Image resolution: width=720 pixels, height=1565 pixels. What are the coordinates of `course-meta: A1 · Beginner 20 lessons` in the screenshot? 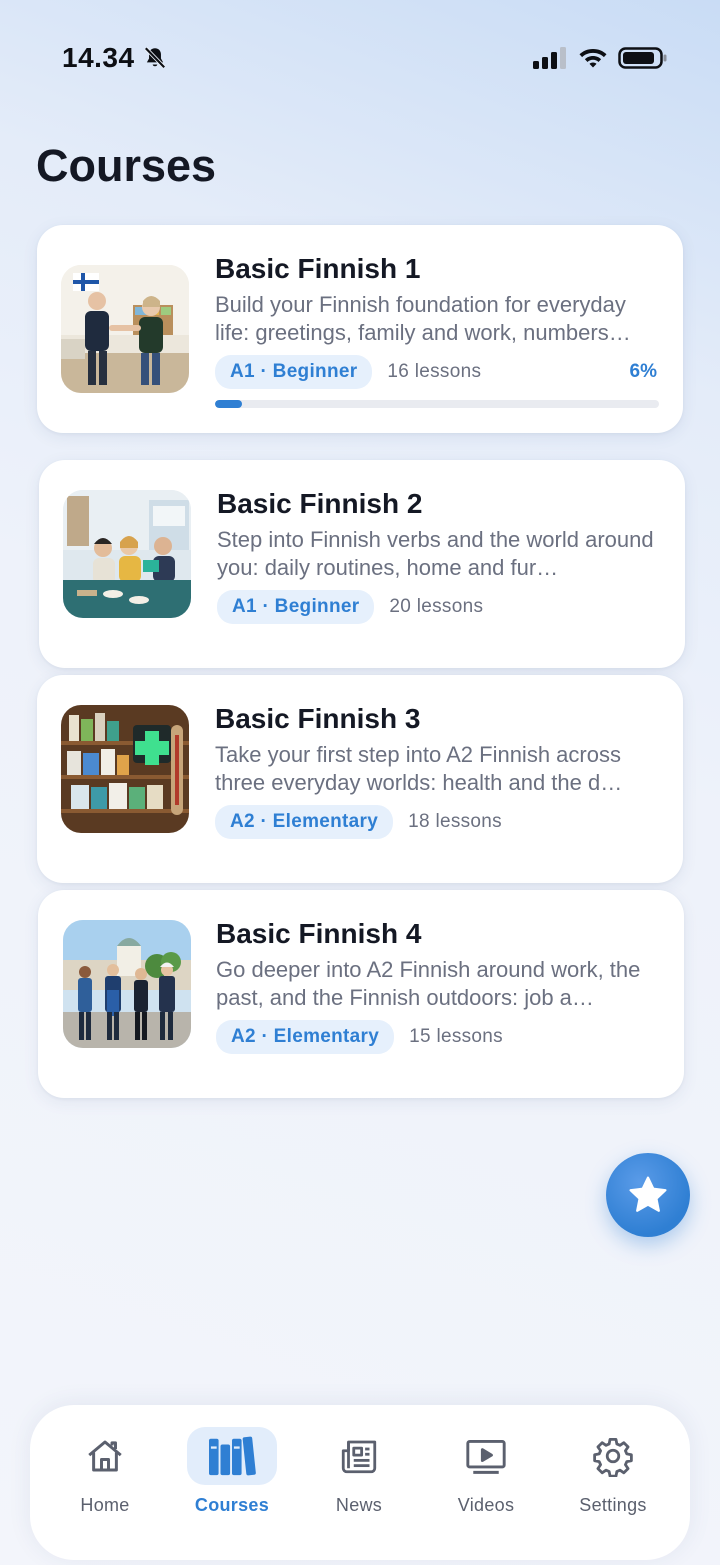 It's located at (350, 607).